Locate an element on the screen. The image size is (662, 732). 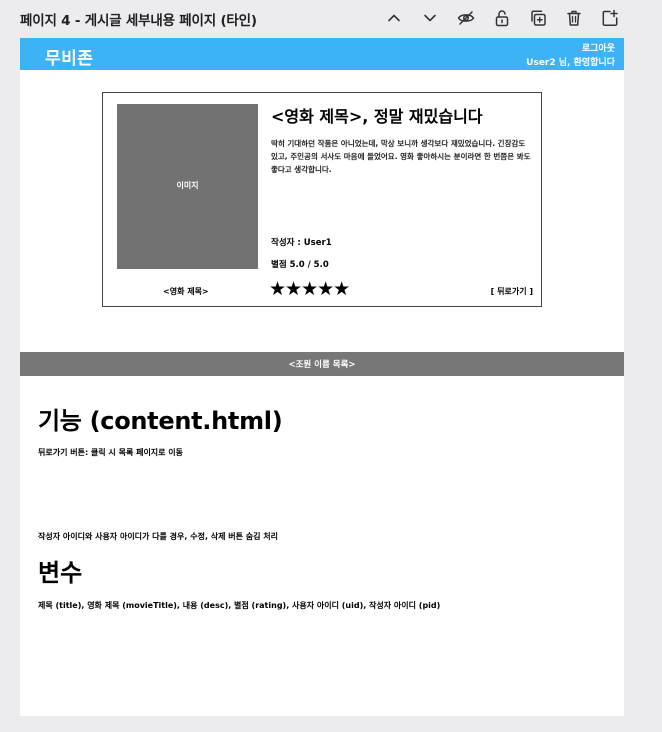
team-names-label: <조원 이름 목록> is located at coordinates (322, 365).